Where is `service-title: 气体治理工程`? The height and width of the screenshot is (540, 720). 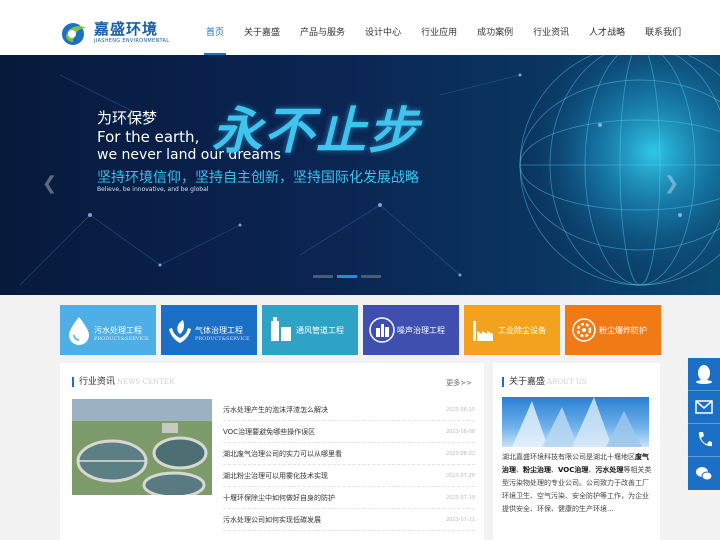
service-title: 气体治理工程 is located at coordinates (219, 330).